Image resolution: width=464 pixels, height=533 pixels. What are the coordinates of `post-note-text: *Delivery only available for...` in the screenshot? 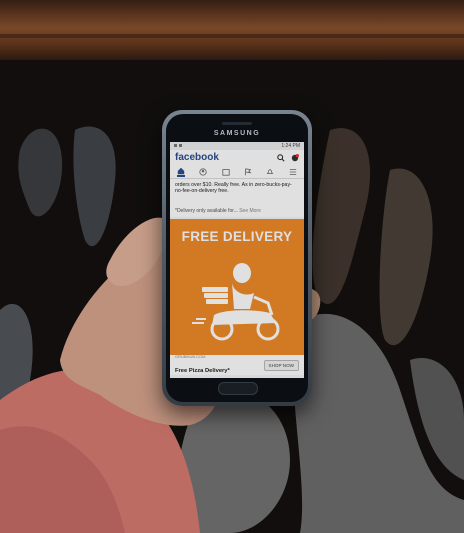 It's located at (206, 211).